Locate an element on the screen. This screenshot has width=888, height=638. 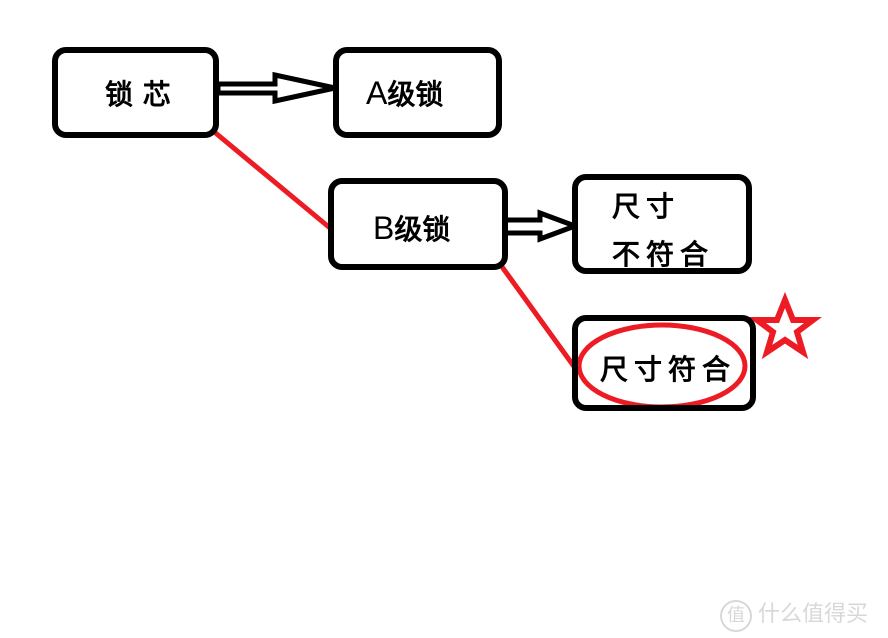
node-size-mismatch-line2: 不符合 is located at coordinates (663, 254).